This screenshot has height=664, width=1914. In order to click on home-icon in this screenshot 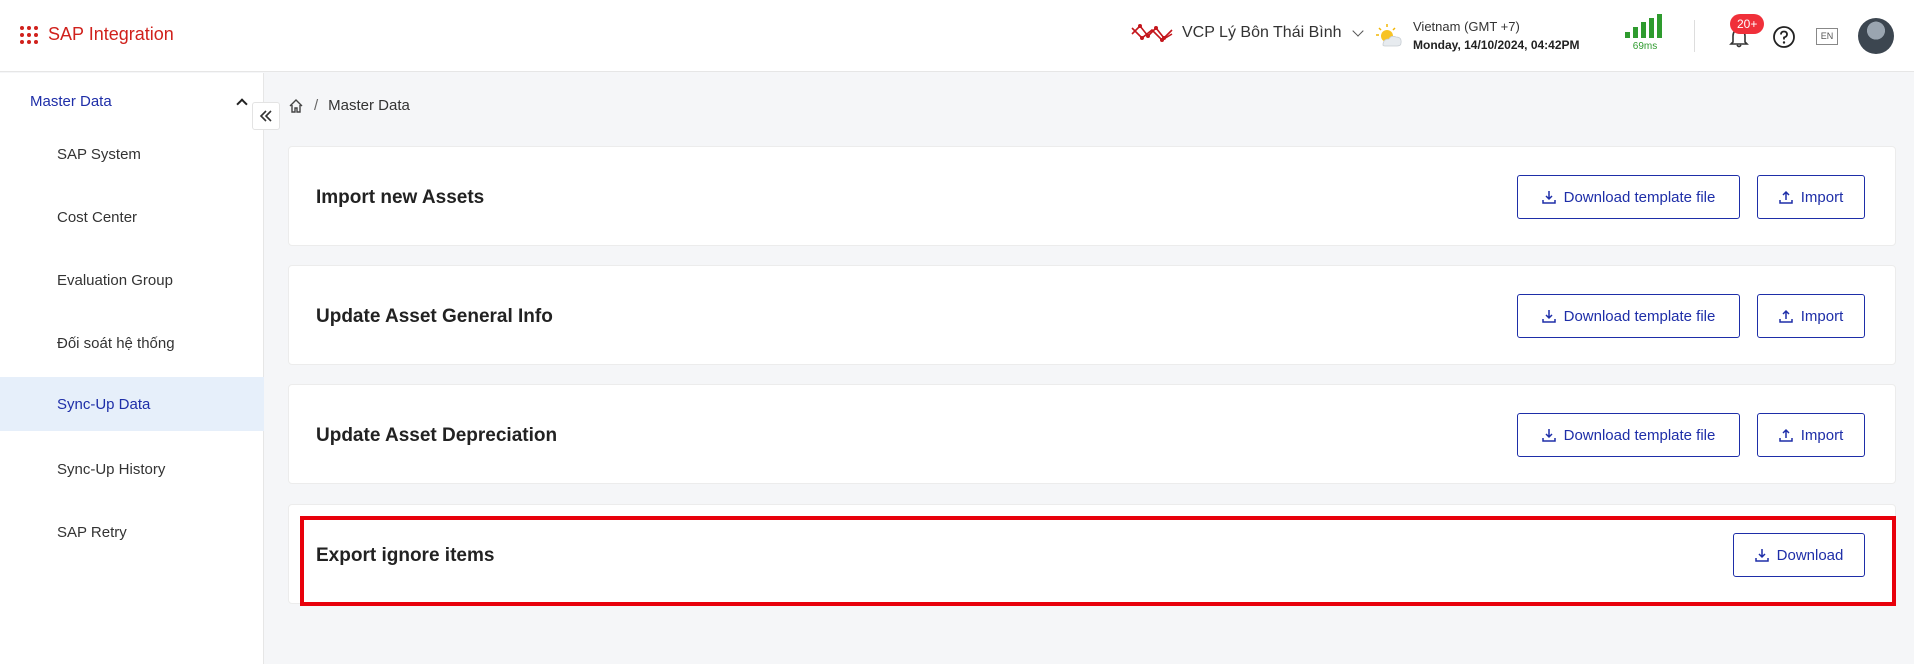, I will do `click(296, 106)`.